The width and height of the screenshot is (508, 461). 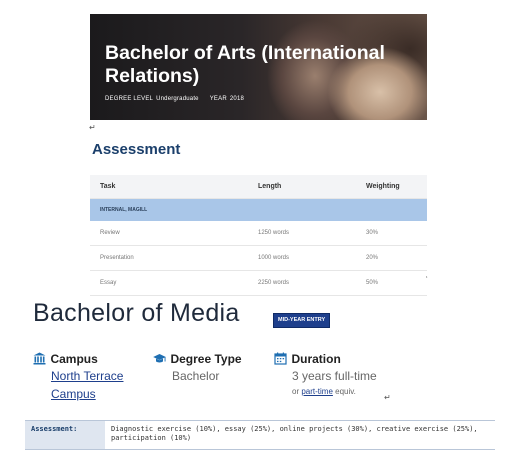 What do you see at coordinates (334, 376) in the screenshot?
I see `duration-value: 3 years full-time` at bounding box center [334, 376].